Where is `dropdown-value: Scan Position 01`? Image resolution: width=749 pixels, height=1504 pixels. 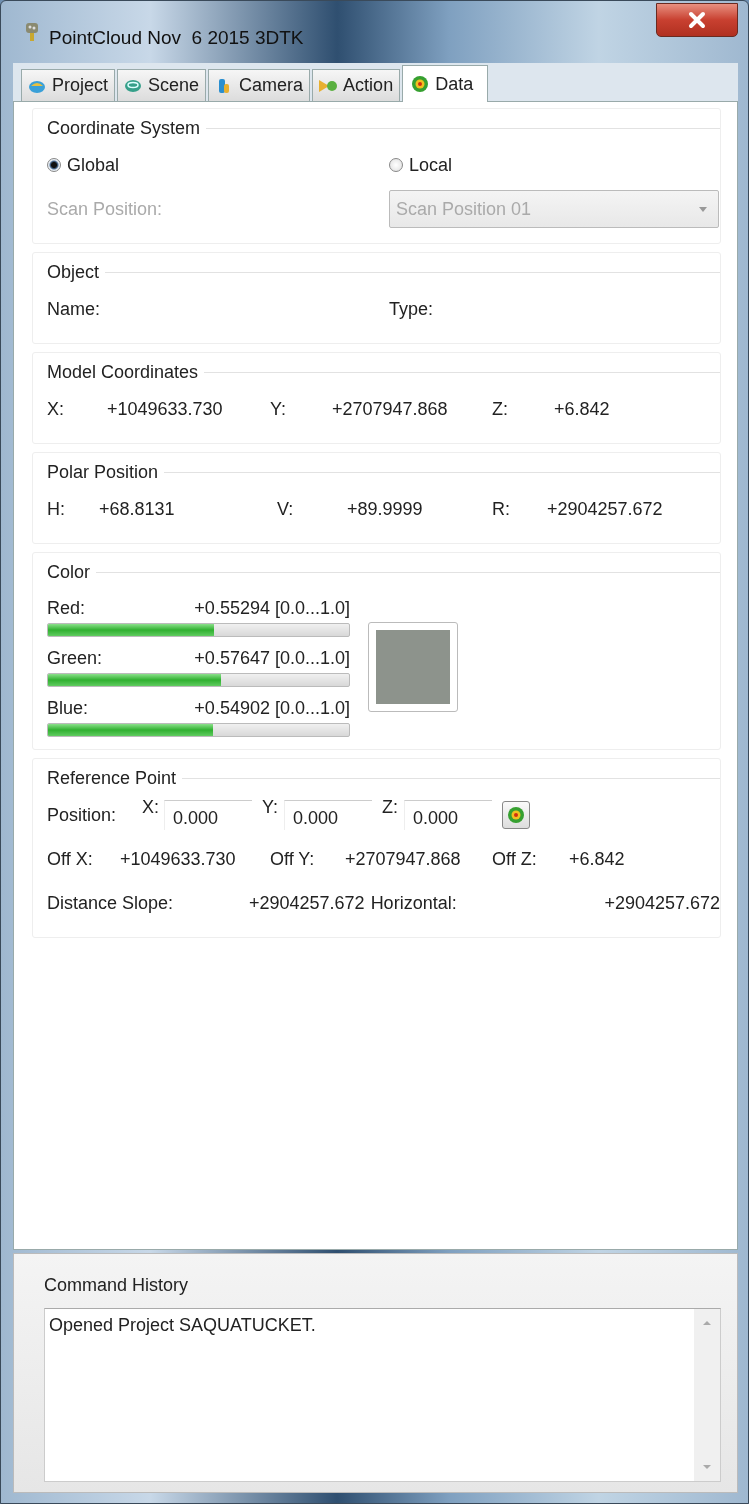
dropdown-value: Scan Position 01 is located at coordinates (464, 209).